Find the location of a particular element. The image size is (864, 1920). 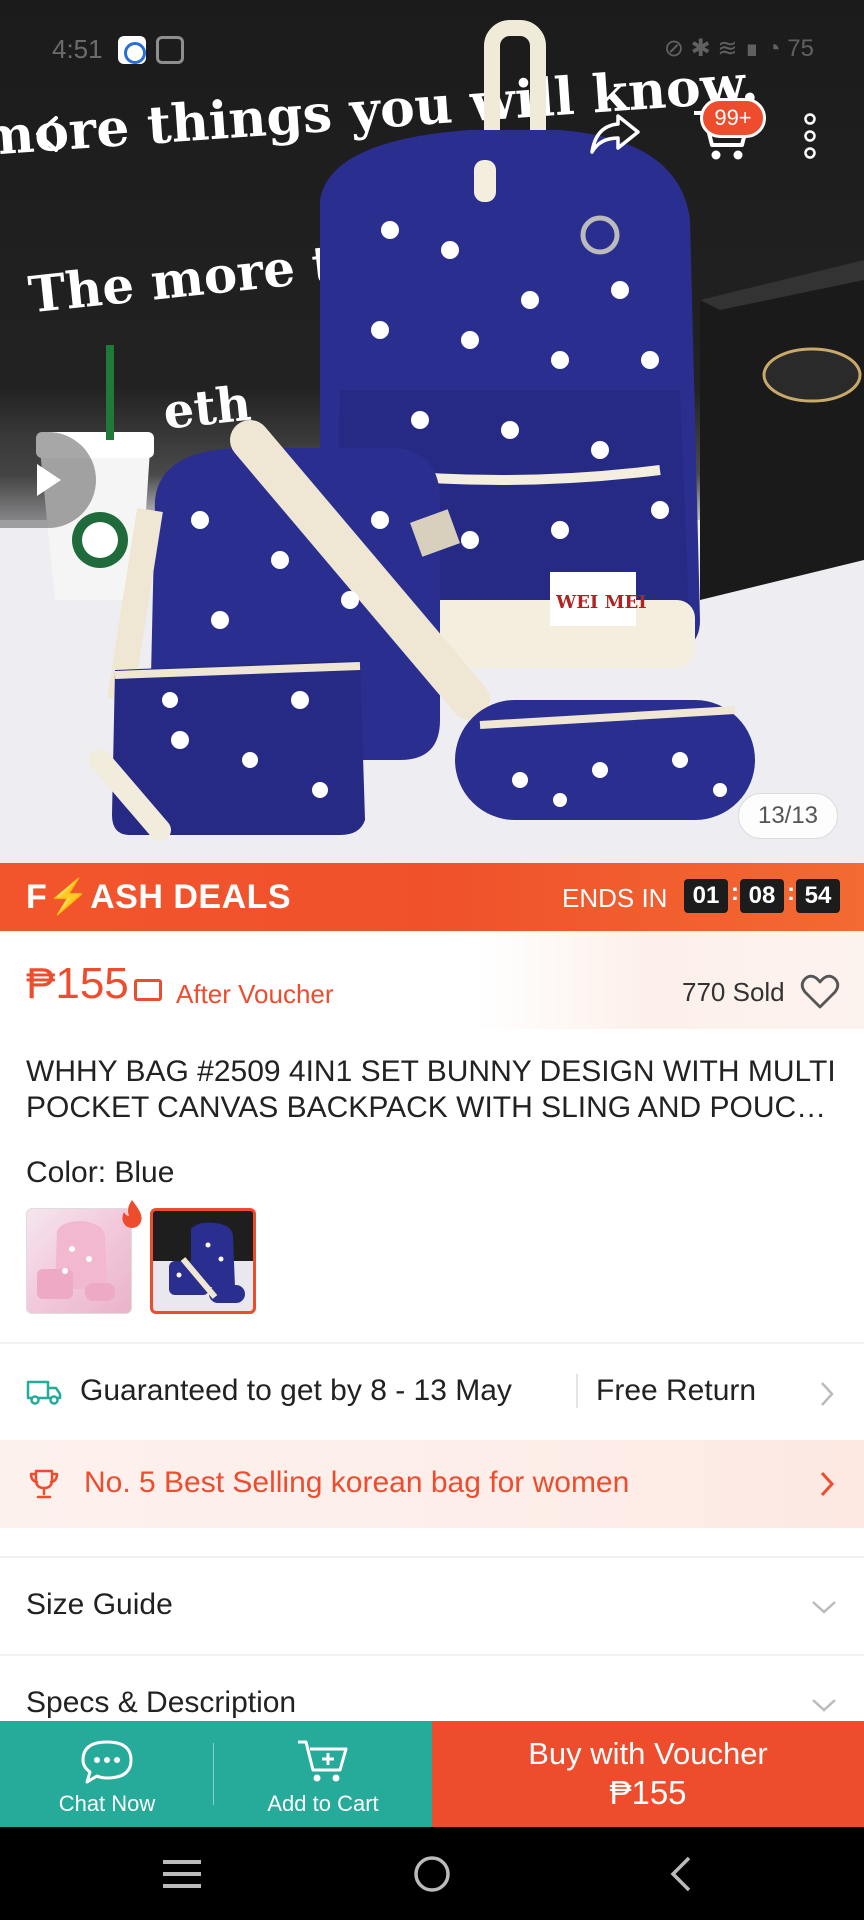

specs-description-label: Specs & Description is located at coordinates (161, 1702).